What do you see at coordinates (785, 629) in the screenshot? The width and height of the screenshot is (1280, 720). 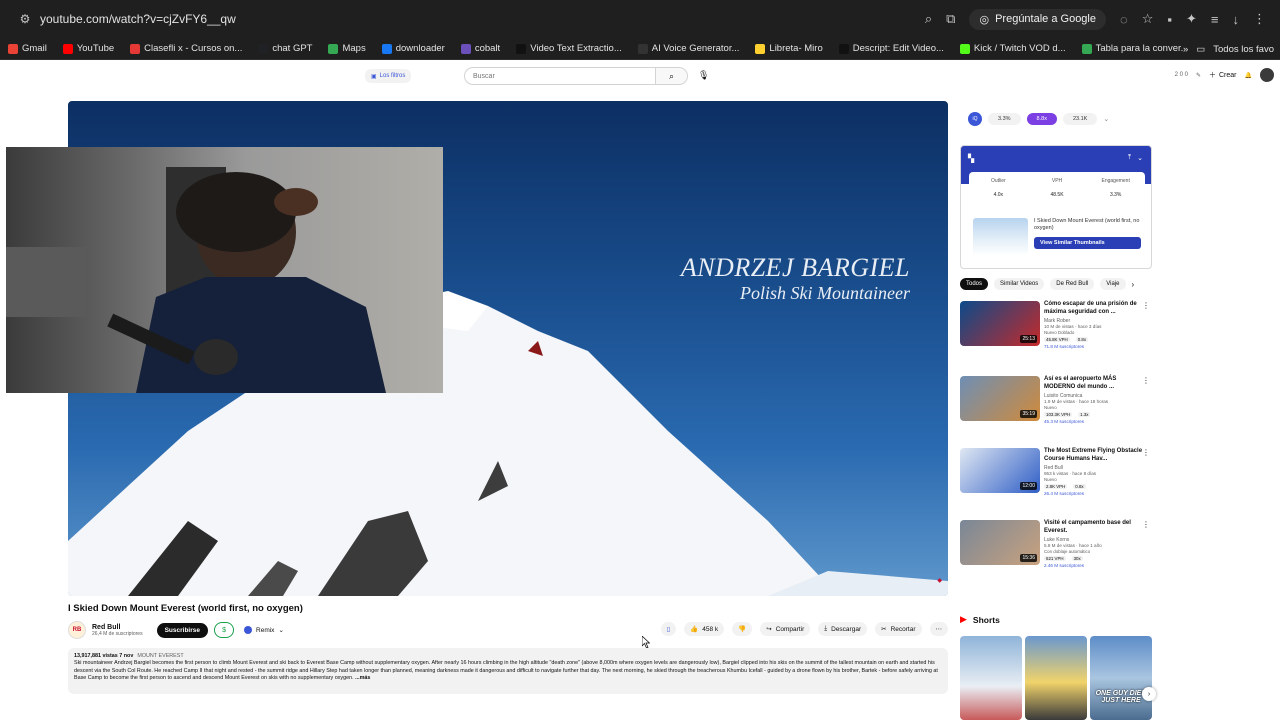 I see `share-button: ↪ Compartir` at bounding box center [785, 629].